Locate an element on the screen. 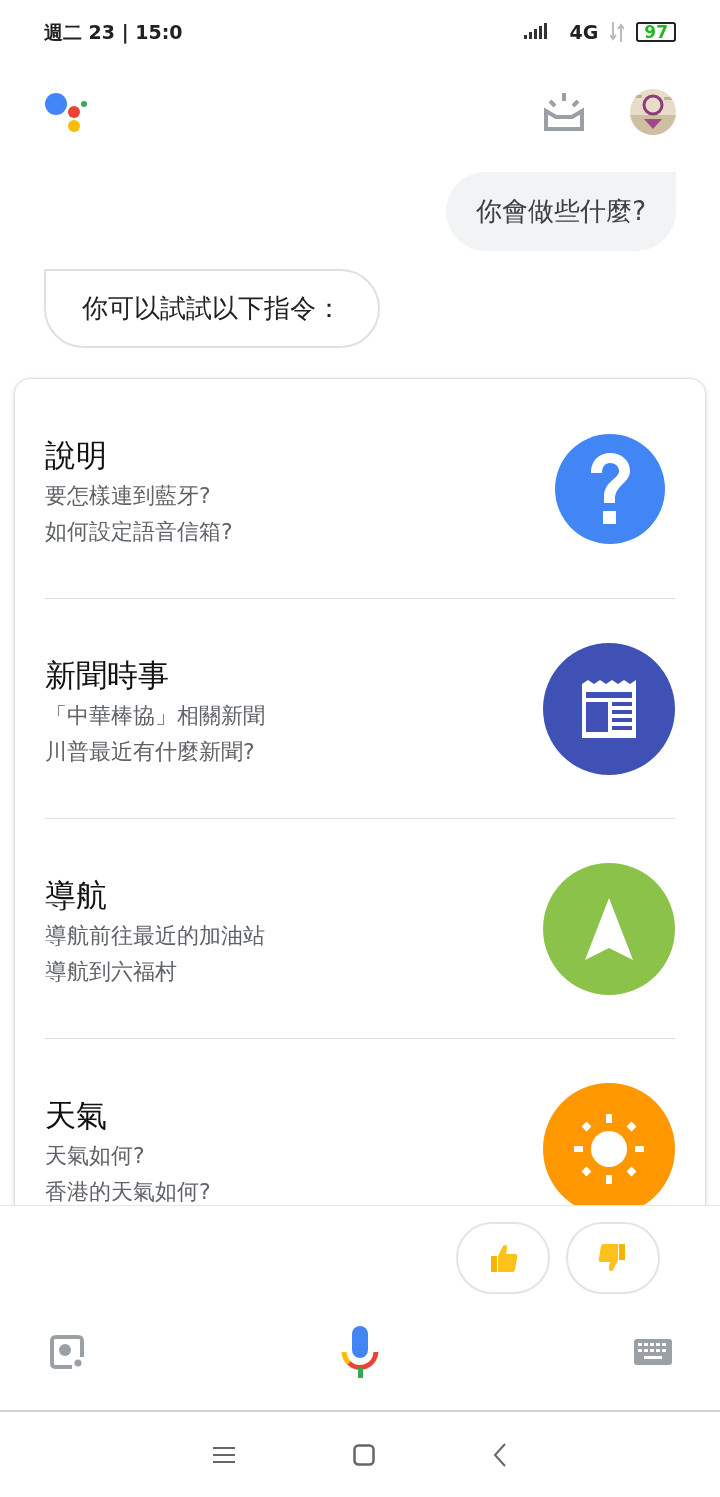 The width and height of the screenshot is (720, 1497). suggestion-title: 說明 is located at coordinates (139, 454).